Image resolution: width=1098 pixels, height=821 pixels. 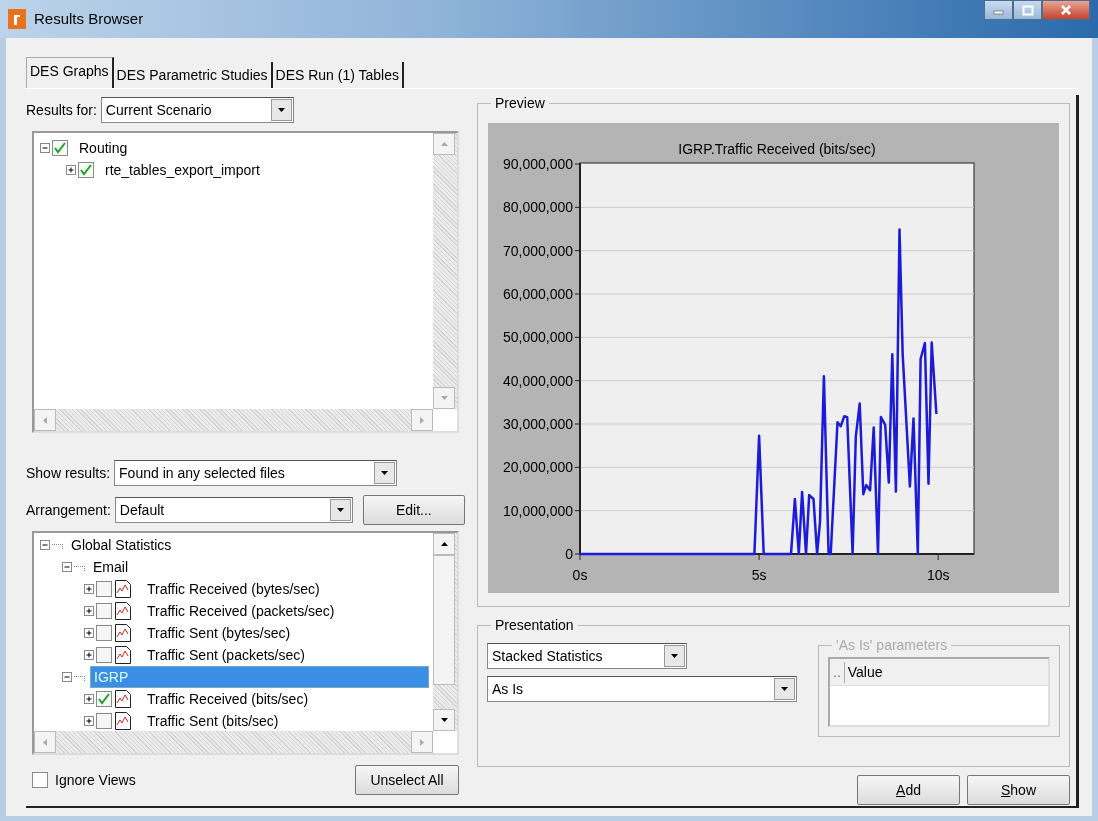 What do you see at coordinates (407, 780) in the screenshot?
I see `unselect-all-button: Unselect All` at bounding box center [407, 780].